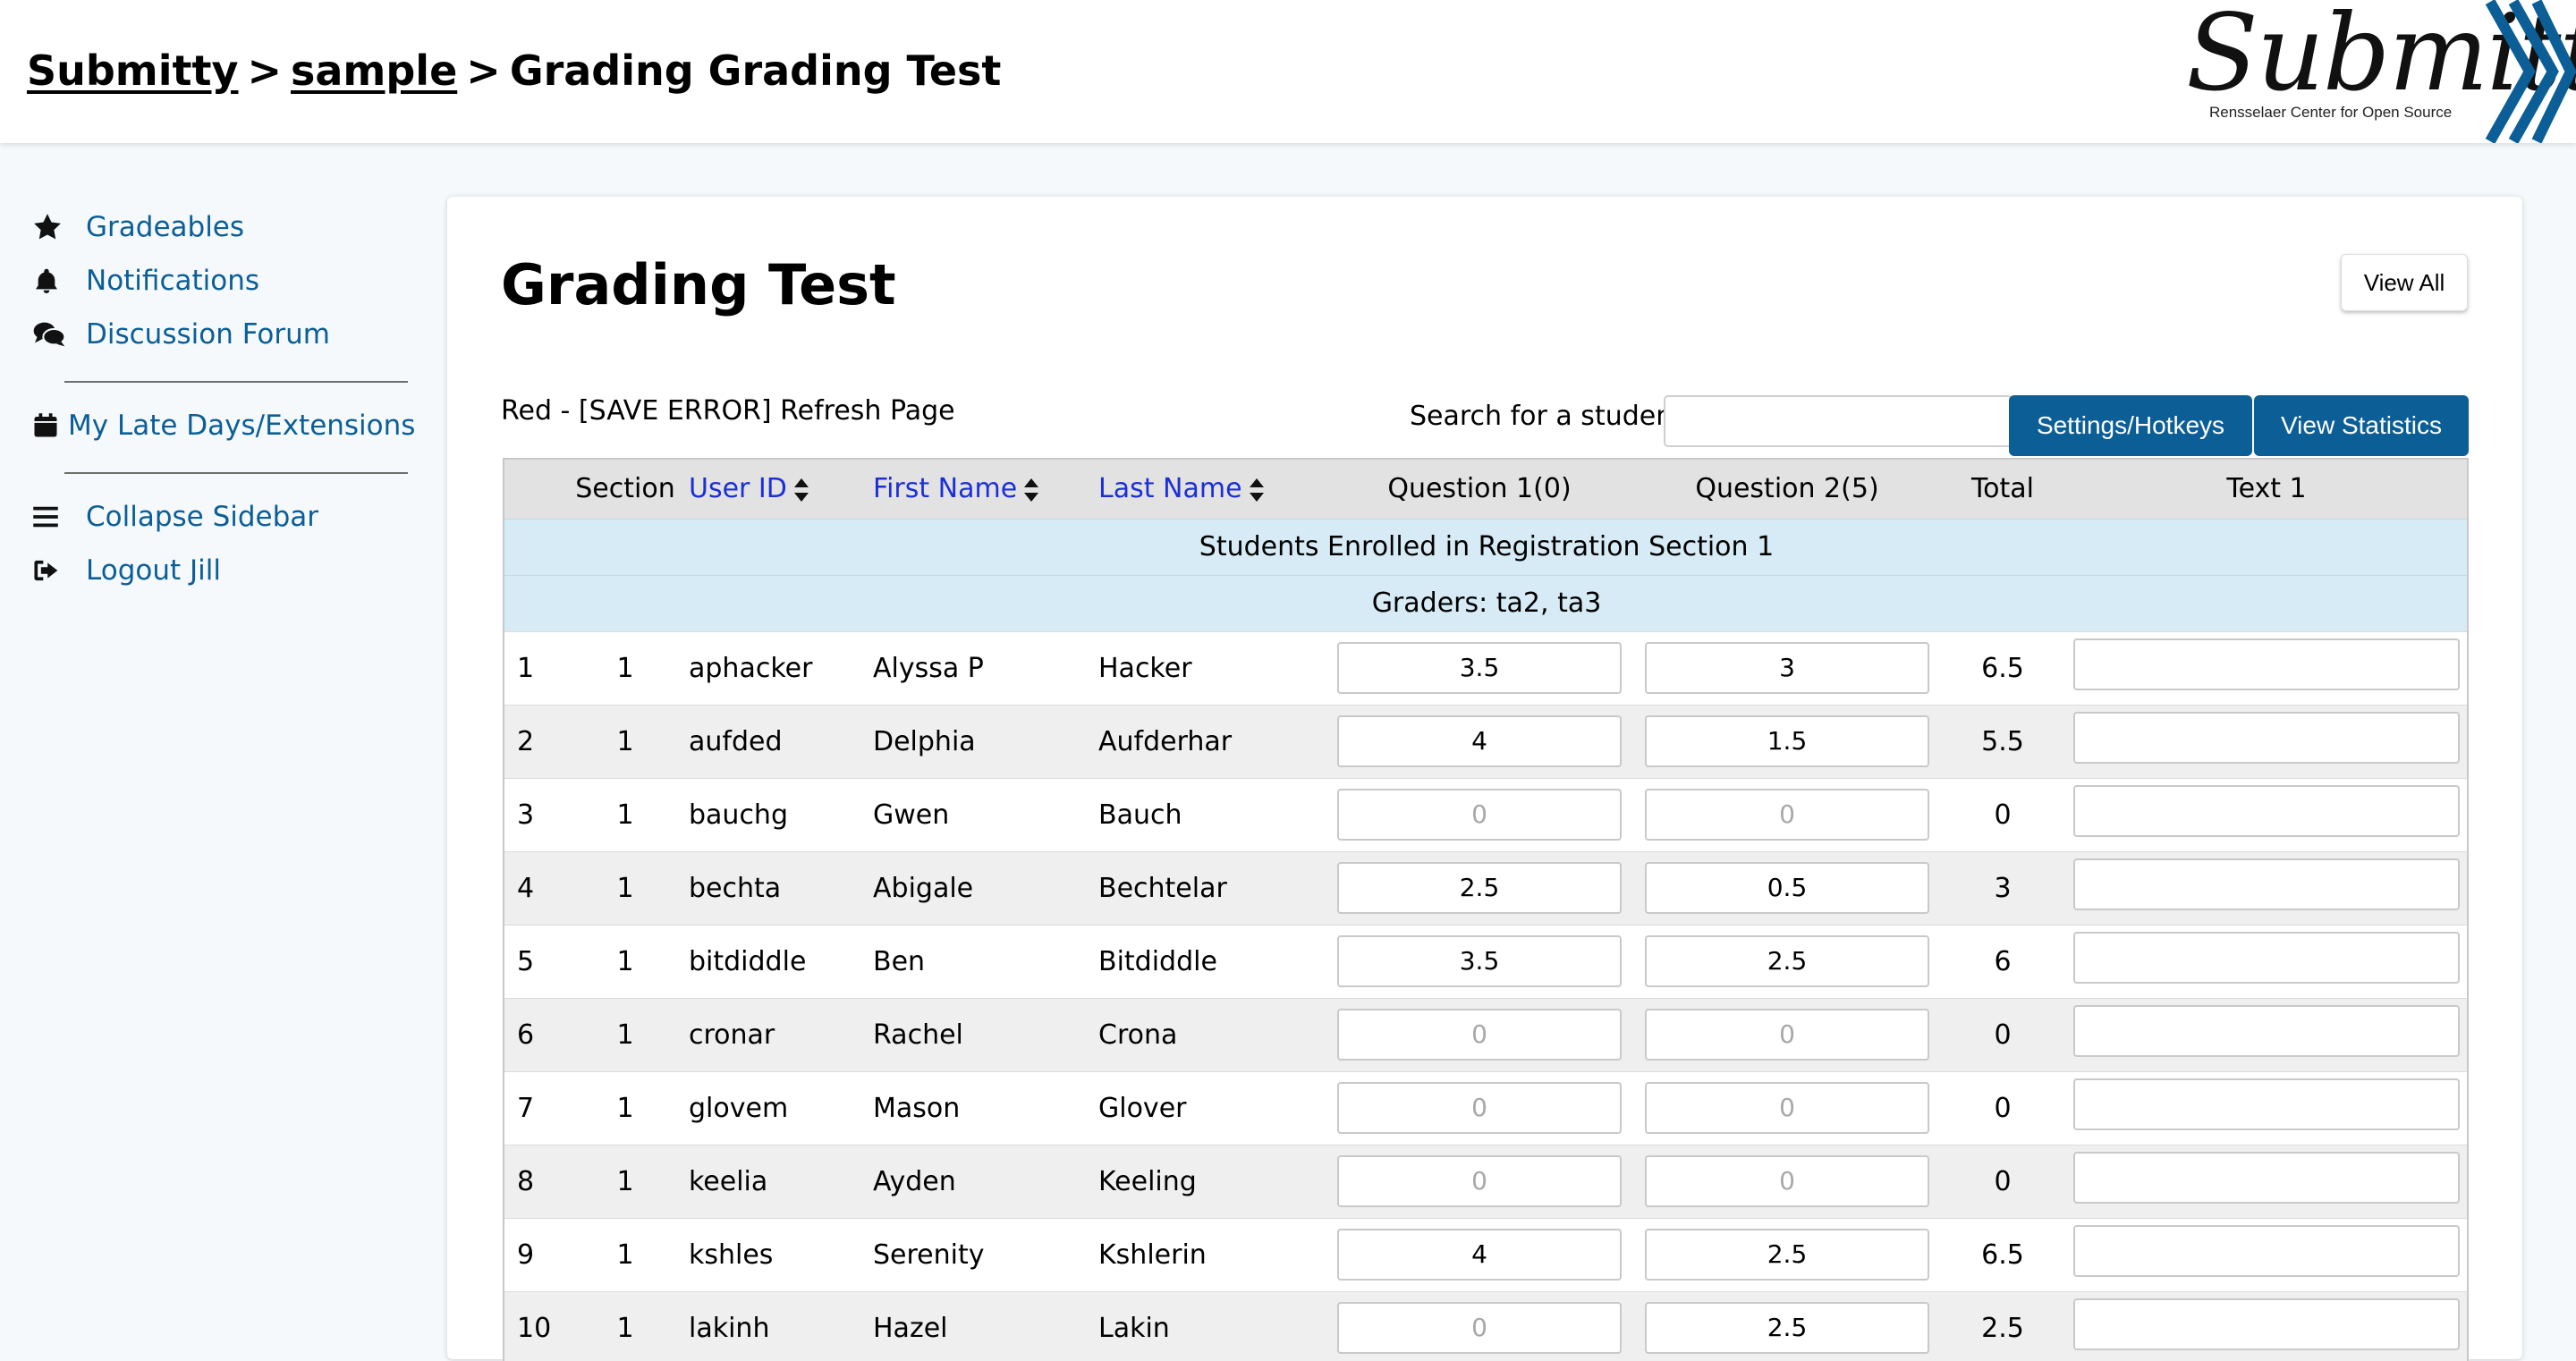  I want to click on question-1-input: 2.5, so click(1479, 888).